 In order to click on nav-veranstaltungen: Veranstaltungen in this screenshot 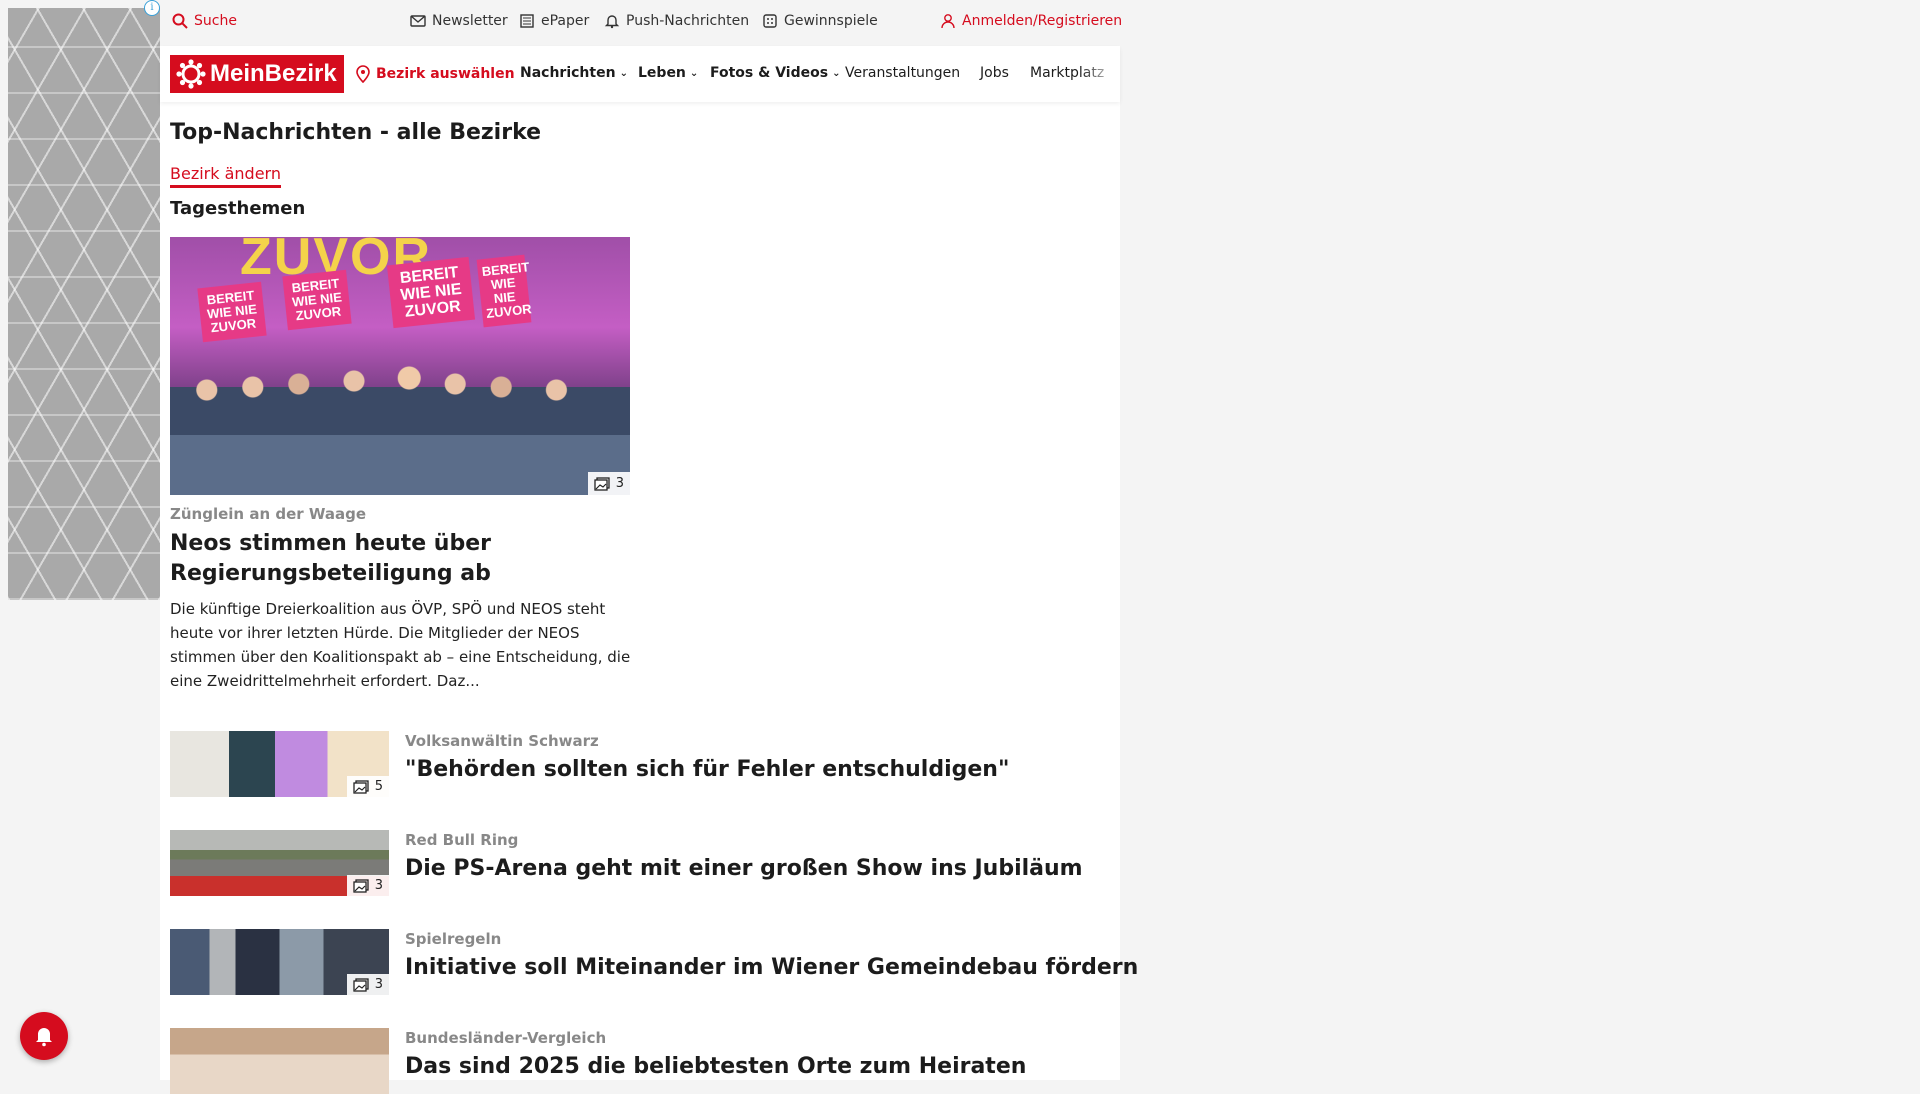, I will do `click(902, 73)`.